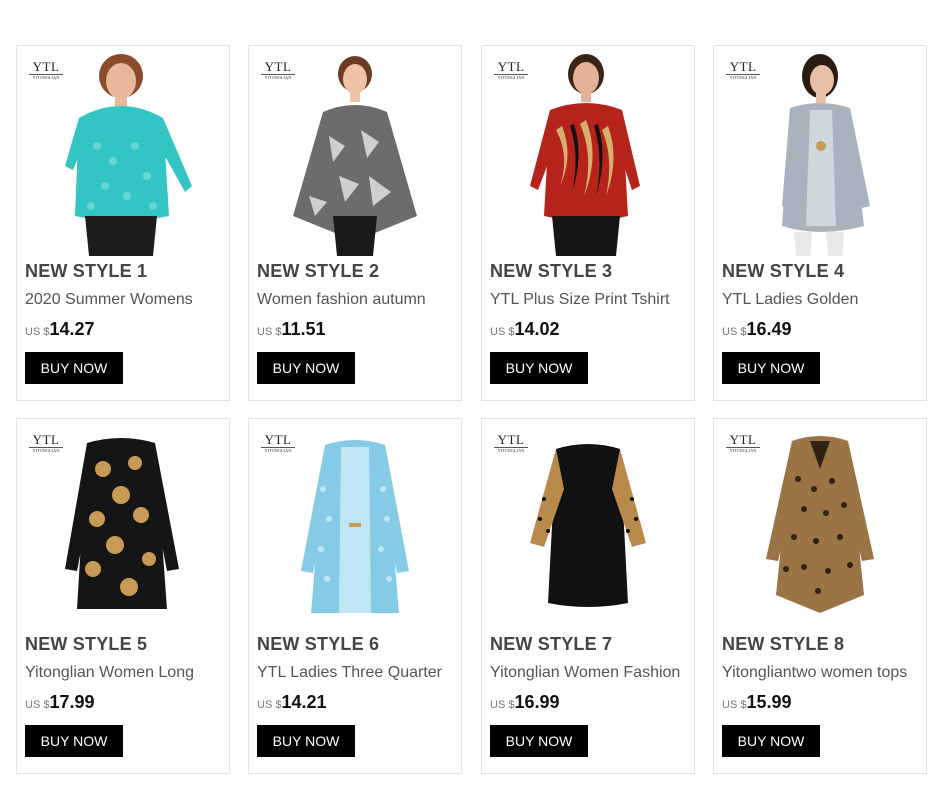  Describe the element at coordinates (127, 300) in the screenshot. I see `product-description: 2020 Summer Womens` at that location.